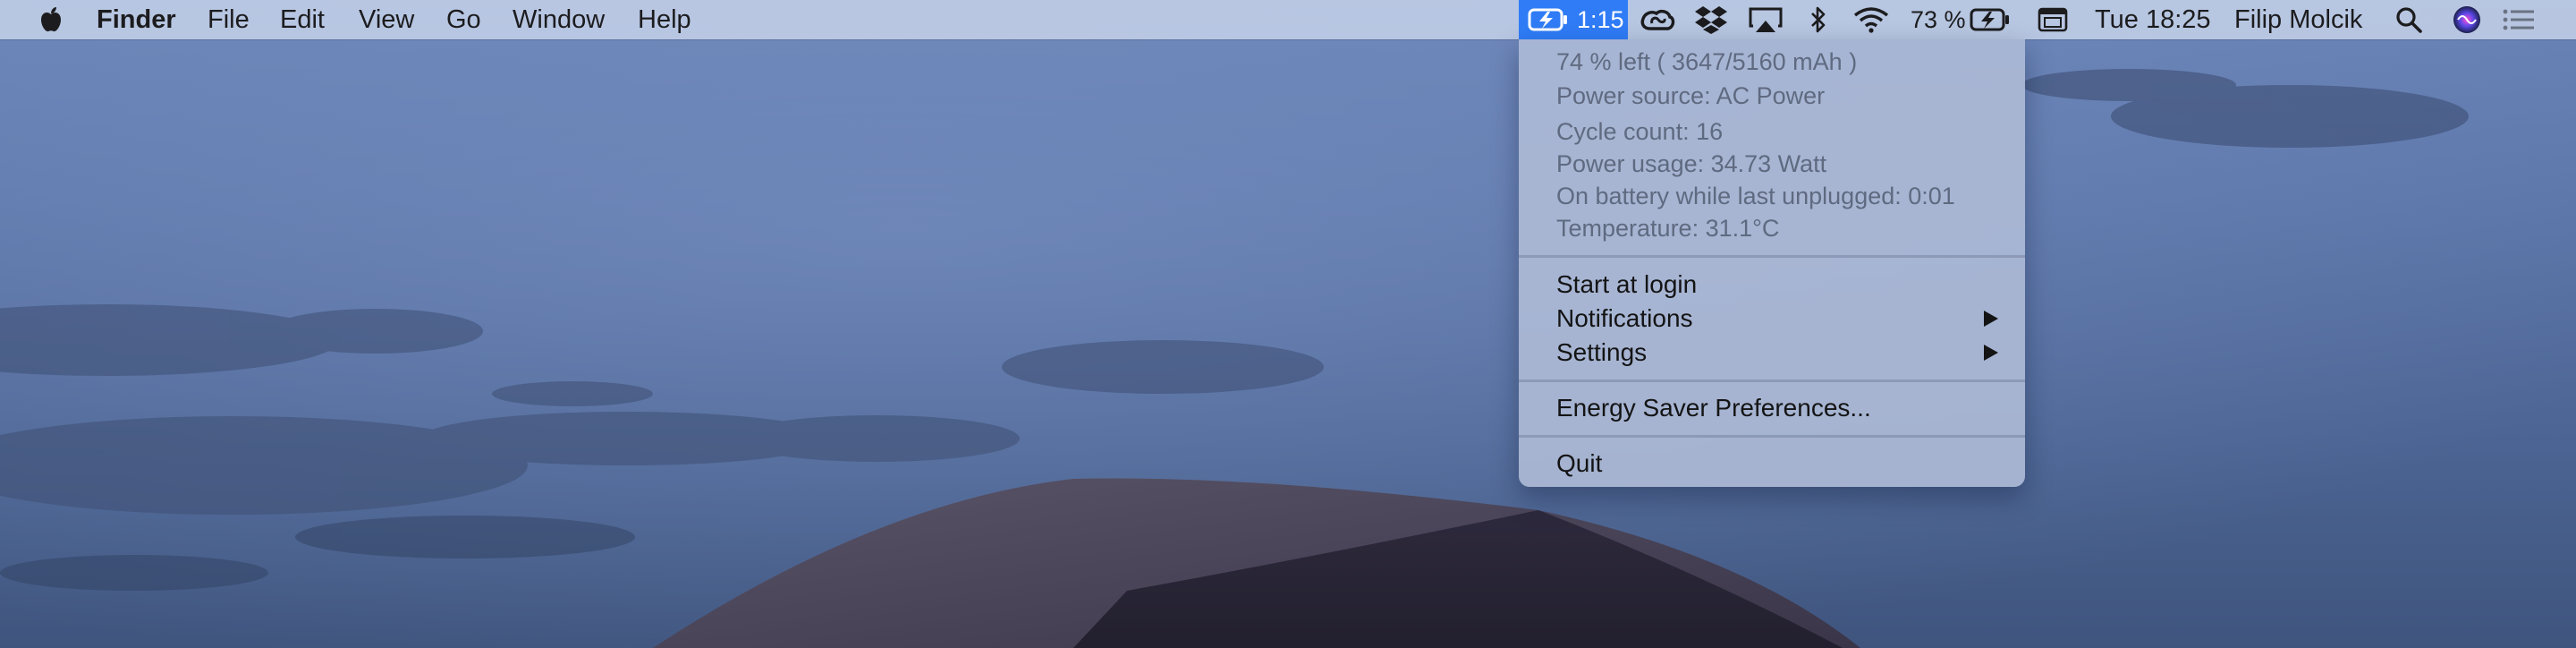 Image resolution: width=2576 pixels, height=648 pixels. What do you see at coordinates (1602, 352) in the screenshot?
I see `menu-item-label: Settings` at bounding box center [1602, 352].